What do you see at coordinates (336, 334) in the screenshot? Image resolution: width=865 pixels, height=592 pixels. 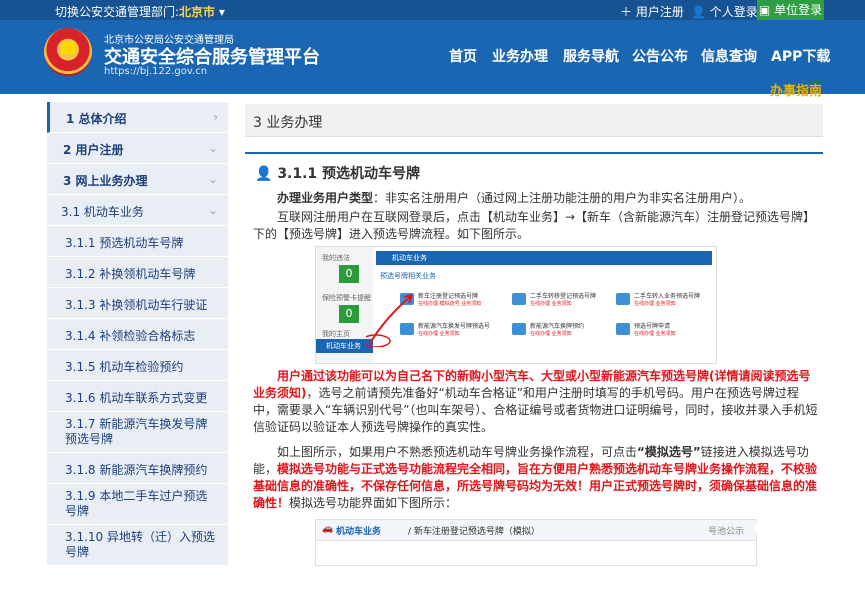 I see `screenshot-home-label: 我的主页` at bounding box center [336, 334].